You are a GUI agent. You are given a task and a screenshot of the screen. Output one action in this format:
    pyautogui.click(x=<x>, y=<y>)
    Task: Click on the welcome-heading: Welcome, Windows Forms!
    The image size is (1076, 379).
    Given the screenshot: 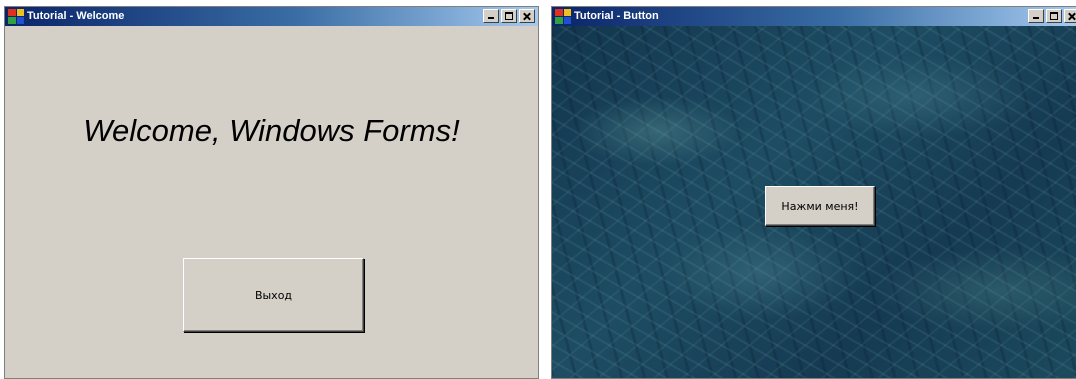 What is the action you would take?
    pyautogui.click(x=271, y=130)
    